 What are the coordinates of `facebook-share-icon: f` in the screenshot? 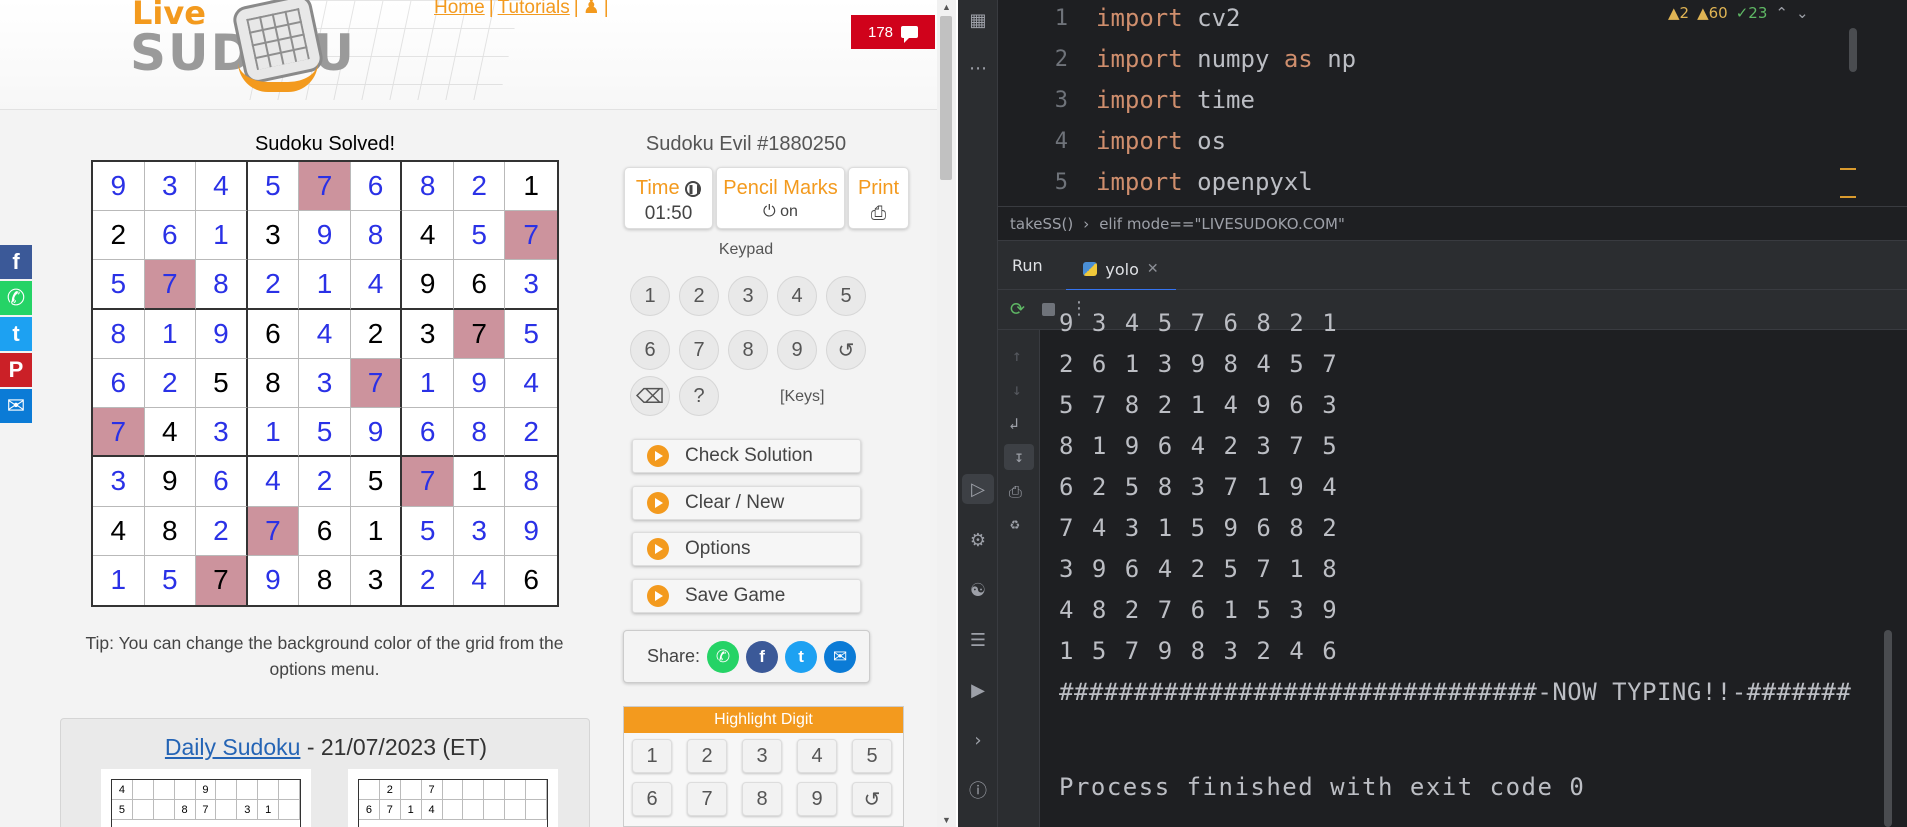 It's located at (762, 656).